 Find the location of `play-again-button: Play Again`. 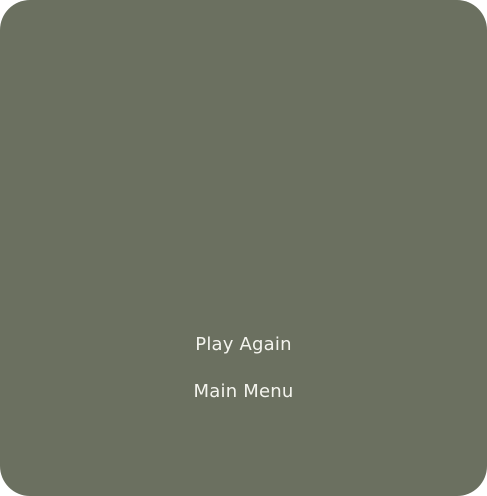

play-again-button: Play Again is located at coordinates (243, 344).